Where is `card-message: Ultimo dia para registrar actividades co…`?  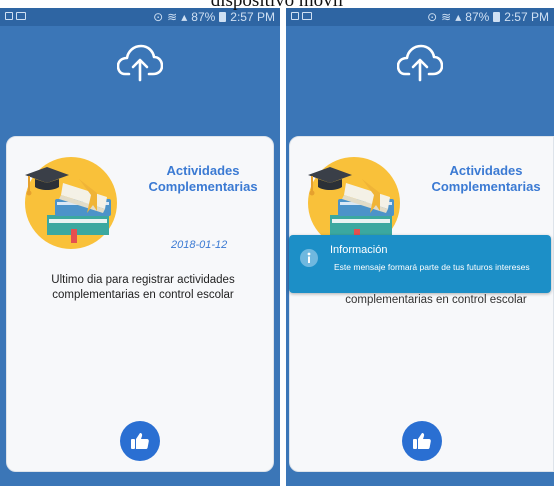
card-message: Ultimo dia para registrar actividades co… is located at coordinates (143, 287).